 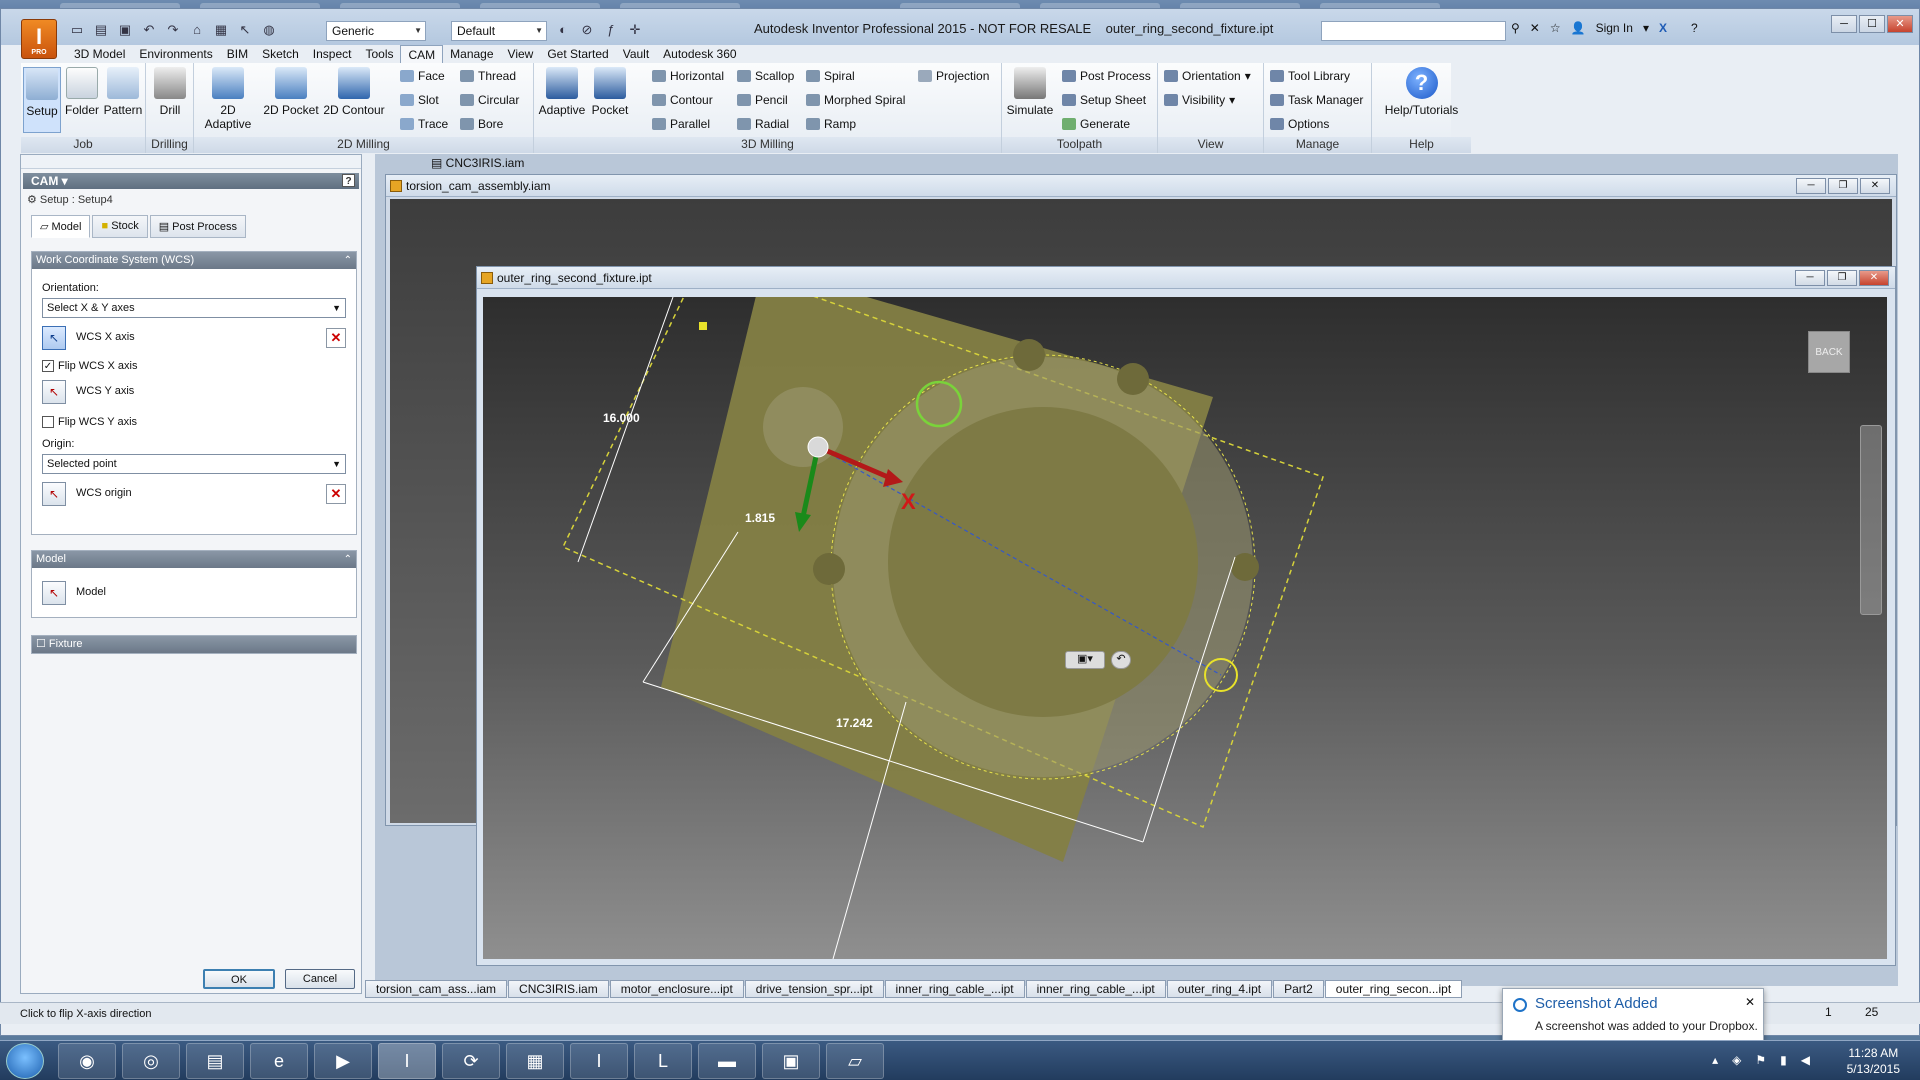 What do you see at coordinates (635, 30) in the screenshot?
I see `move-icon: ✛` at bounding box center [635, 30].